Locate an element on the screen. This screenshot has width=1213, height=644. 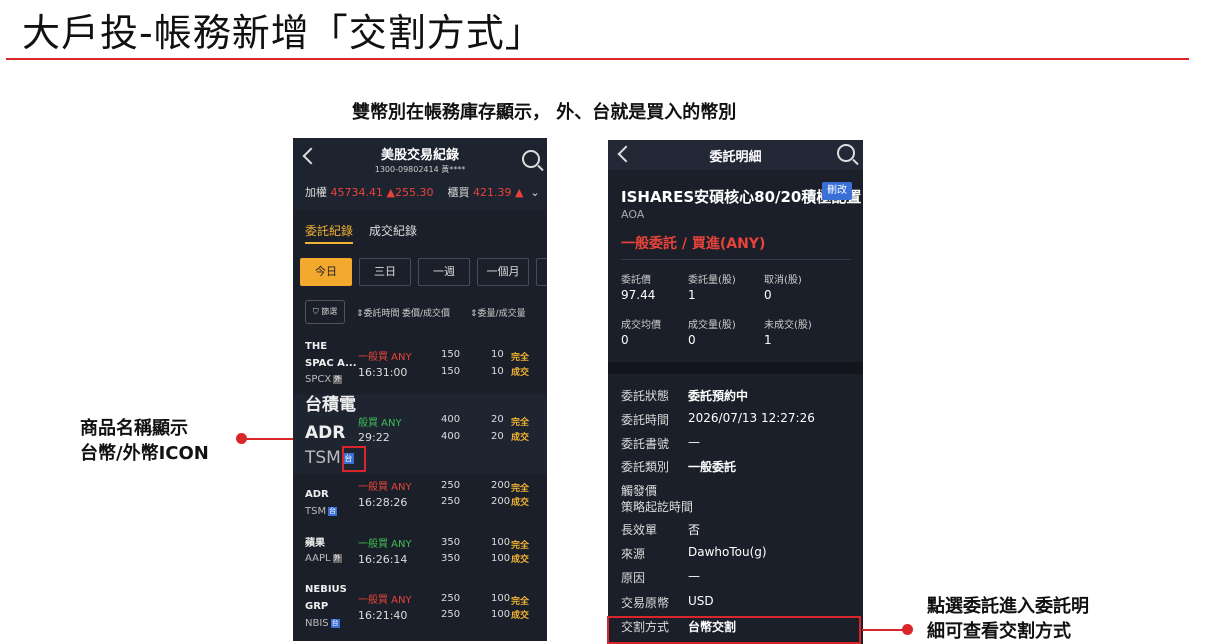
row-name-line2: GRP is located at coordinates (317, 606).